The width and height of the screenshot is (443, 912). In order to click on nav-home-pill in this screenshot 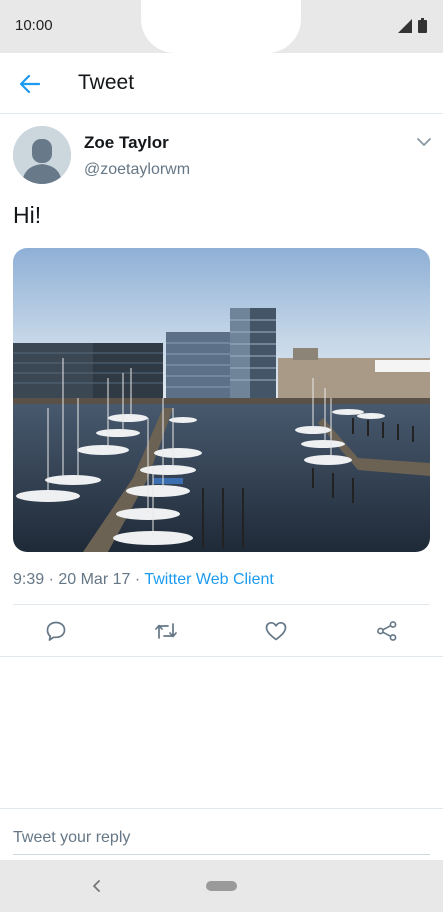, I will do `click(221, 886)`.